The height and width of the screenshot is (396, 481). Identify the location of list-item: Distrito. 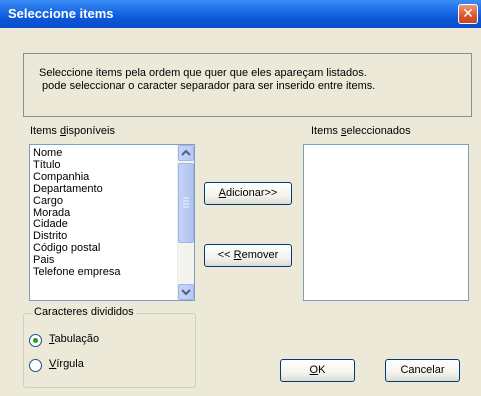
(50, 236).